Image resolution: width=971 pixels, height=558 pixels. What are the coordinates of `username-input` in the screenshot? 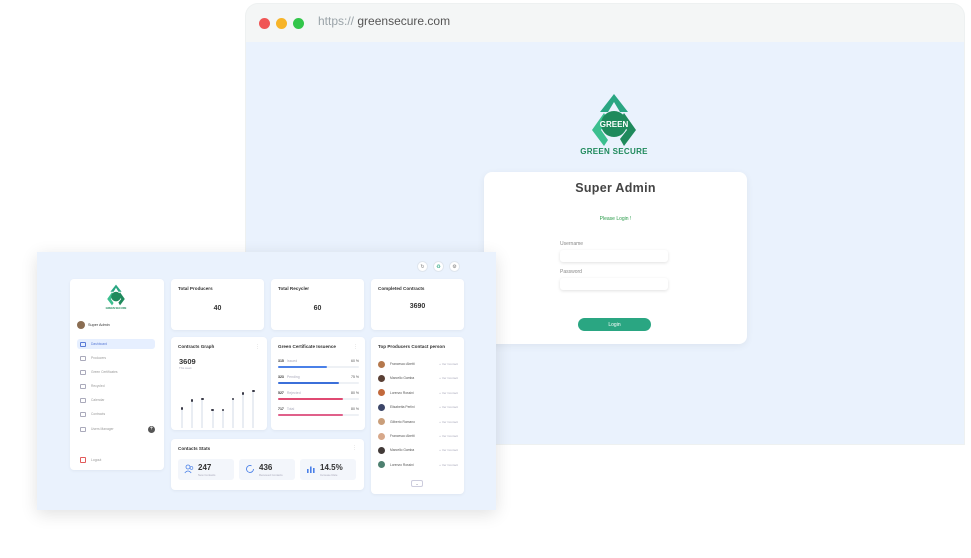 It's located at (614, 256).